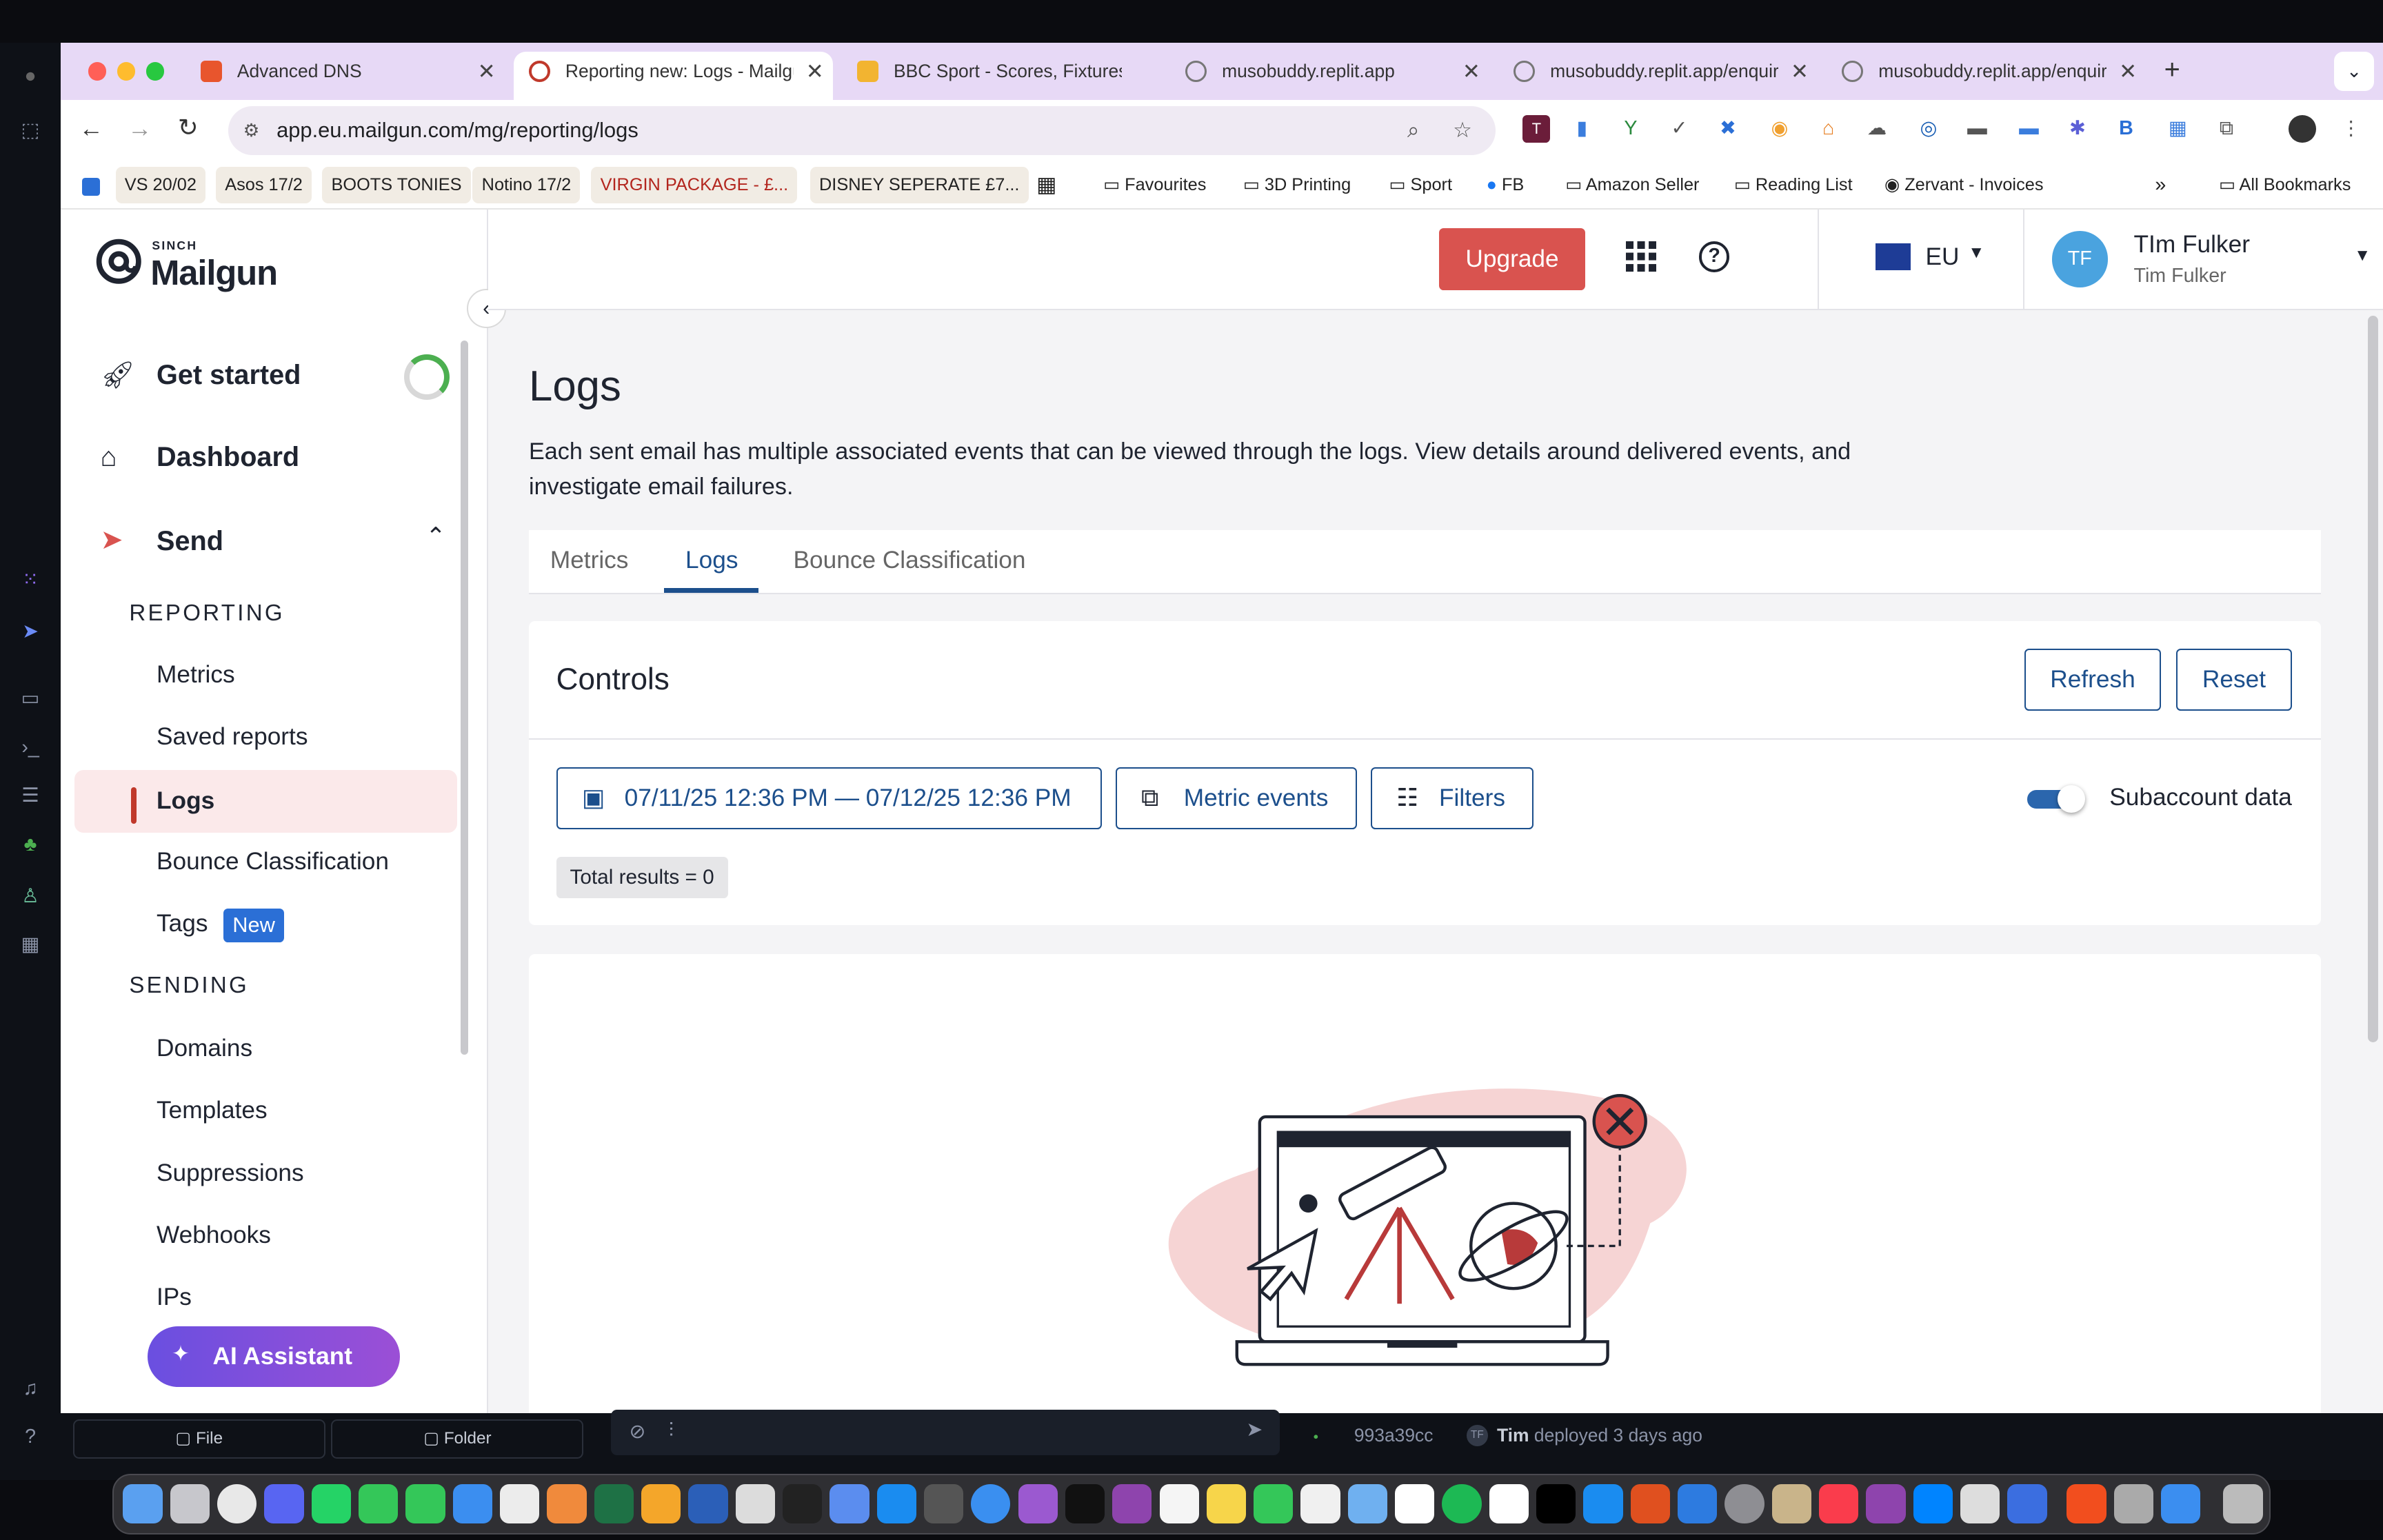  I want to click on reload-button: ↻, so click(188, 128).